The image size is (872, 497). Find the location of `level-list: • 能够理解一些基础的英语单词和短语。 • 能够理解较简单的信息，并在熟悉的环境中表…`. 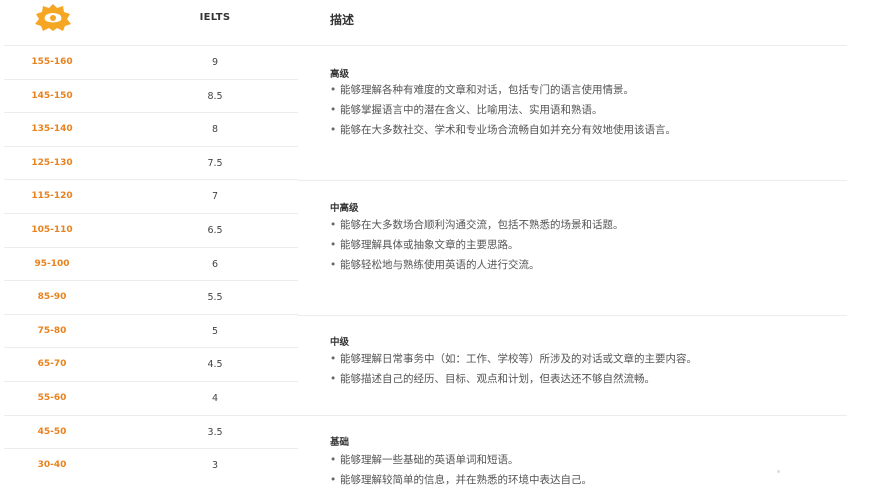

level-list: • 能够理解一些基础的英语单词和短语。 • 能够理解较简单的信息，并在熟悉的环境中表… is located at coordinates (461, 470).